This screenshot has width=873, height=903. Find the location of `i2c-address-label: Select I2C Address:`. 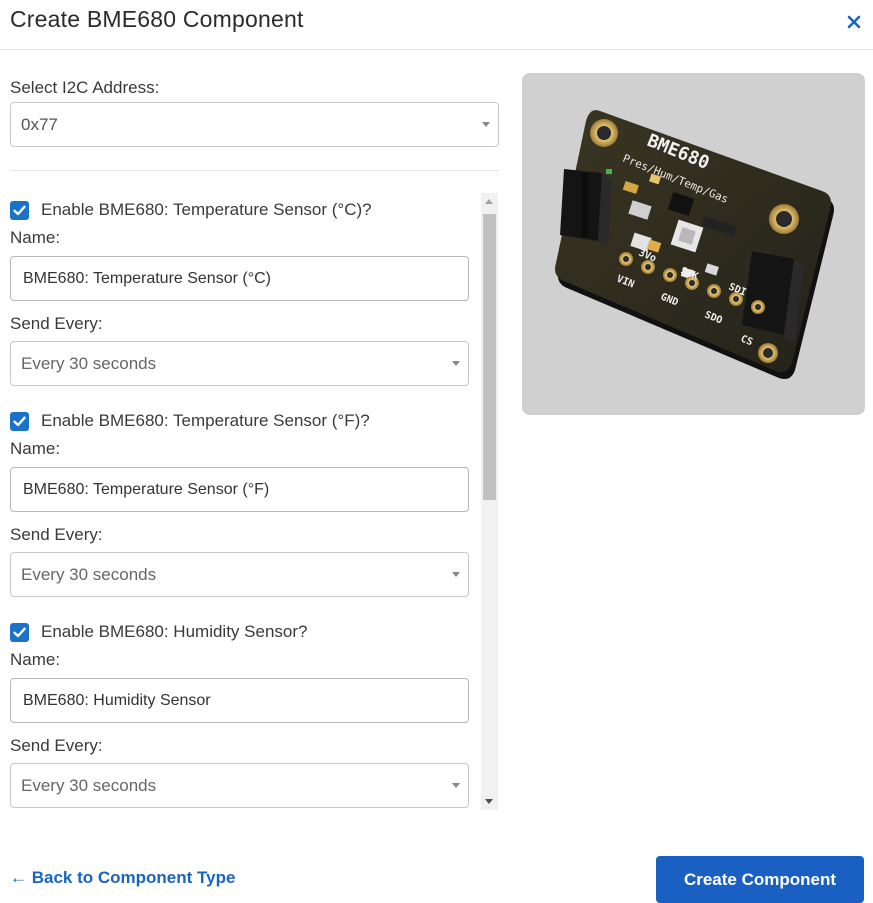

i2c-address-label: Select I2C Address: is located at coordinates (85, 87).